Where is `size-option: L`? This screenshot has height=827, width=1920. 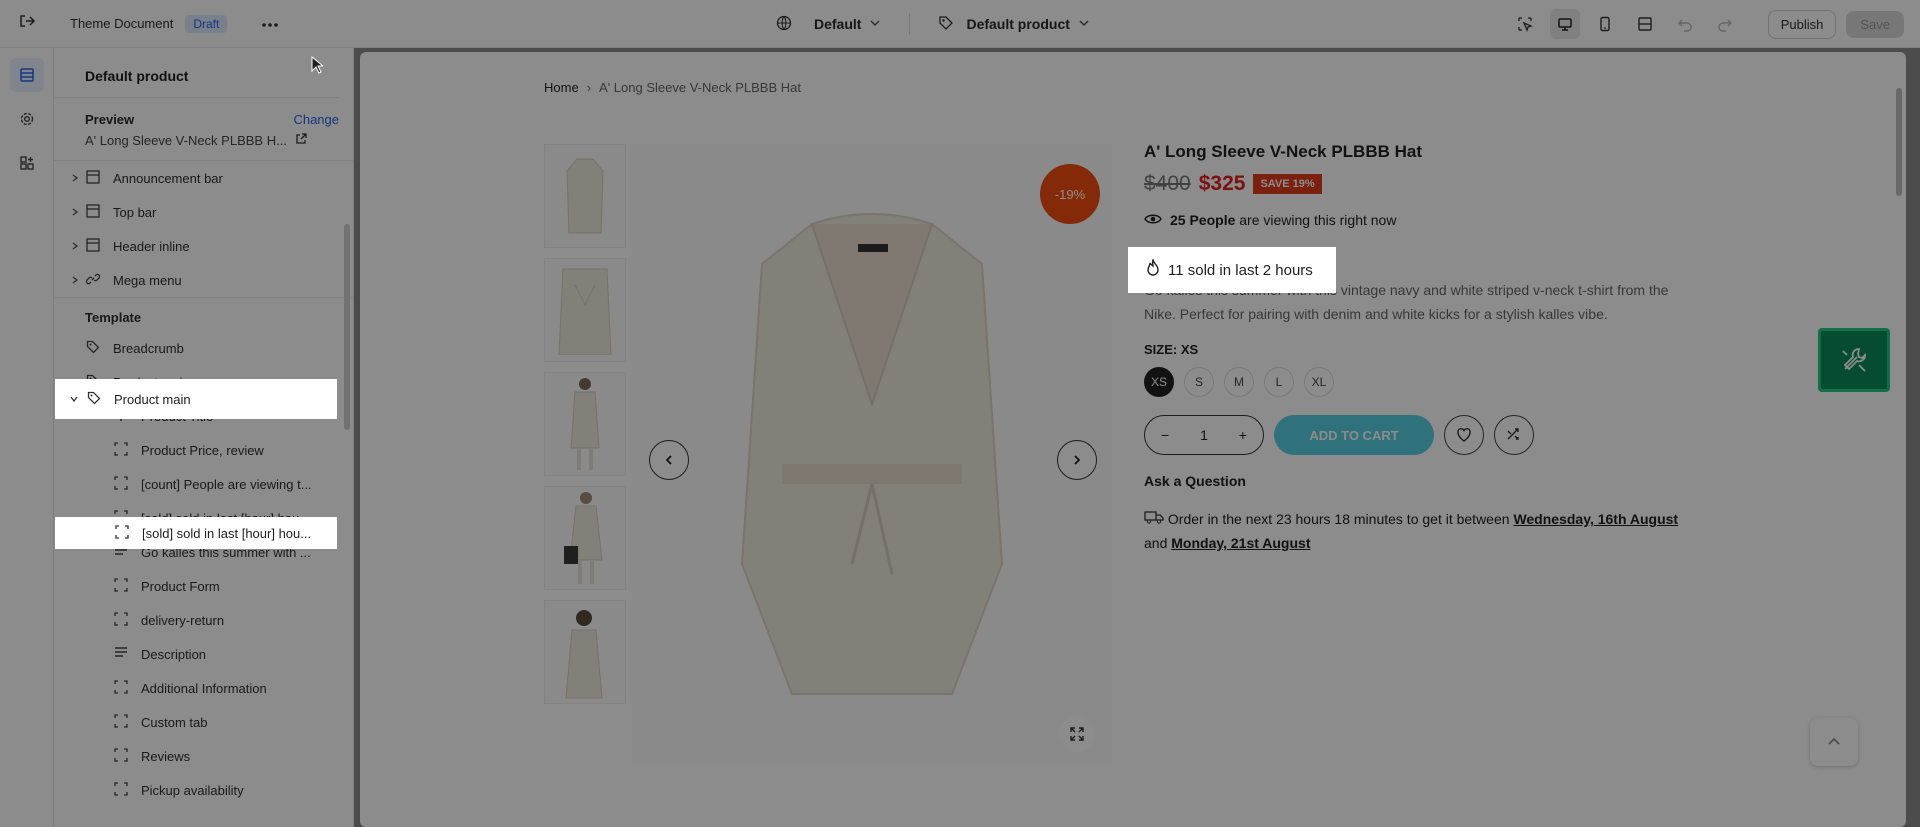 size-option: L is located at coordinates (1279, 382).